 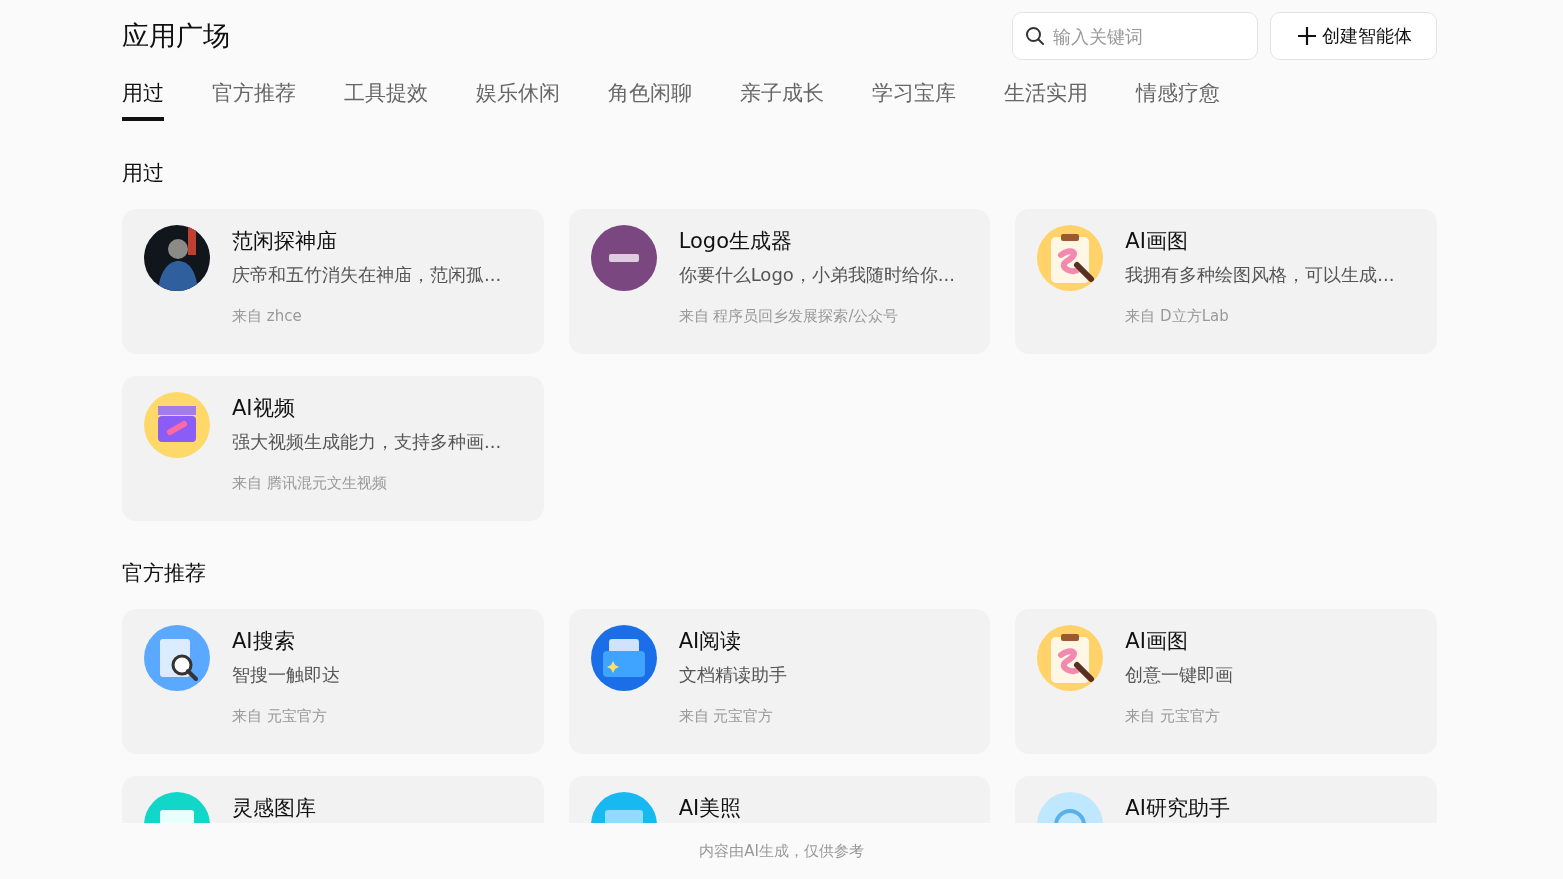 What do you see at coordinates (254, 97) in the screenshot?
I see `category-tab: 官方推荐` at bounding box center [254, 97].